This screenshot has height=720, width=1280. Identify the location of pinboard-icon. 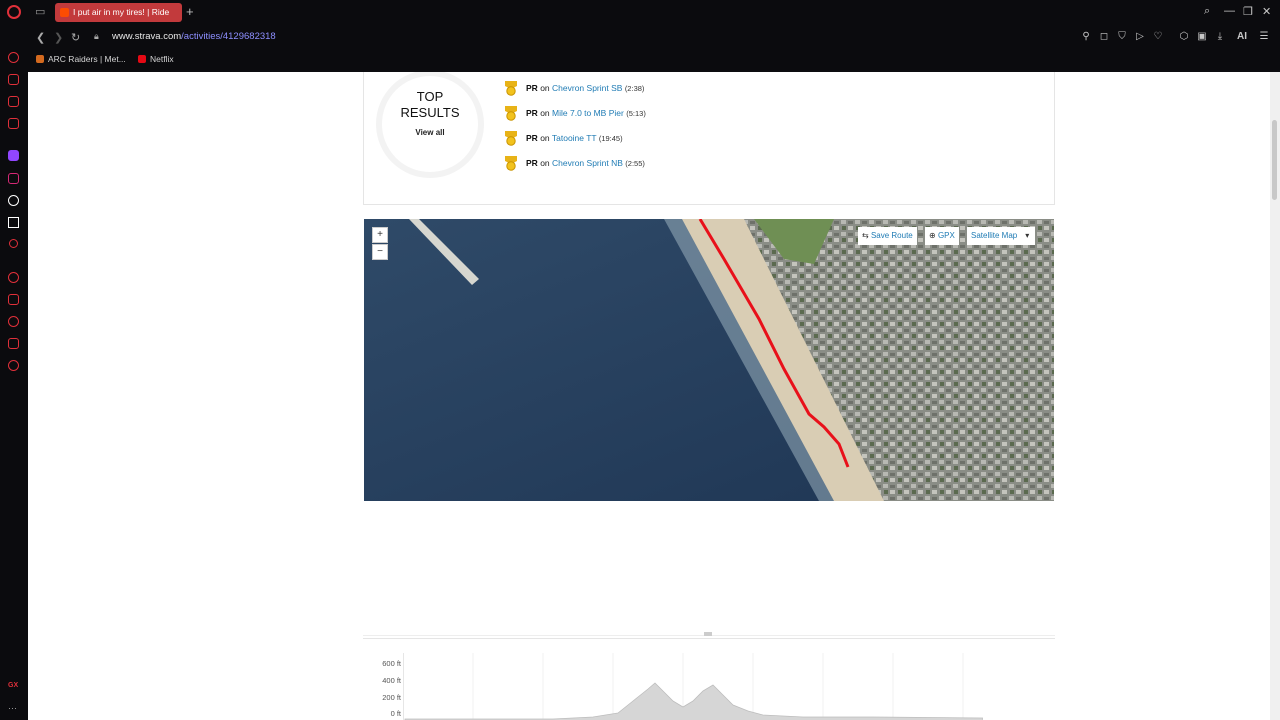
(13, 299).